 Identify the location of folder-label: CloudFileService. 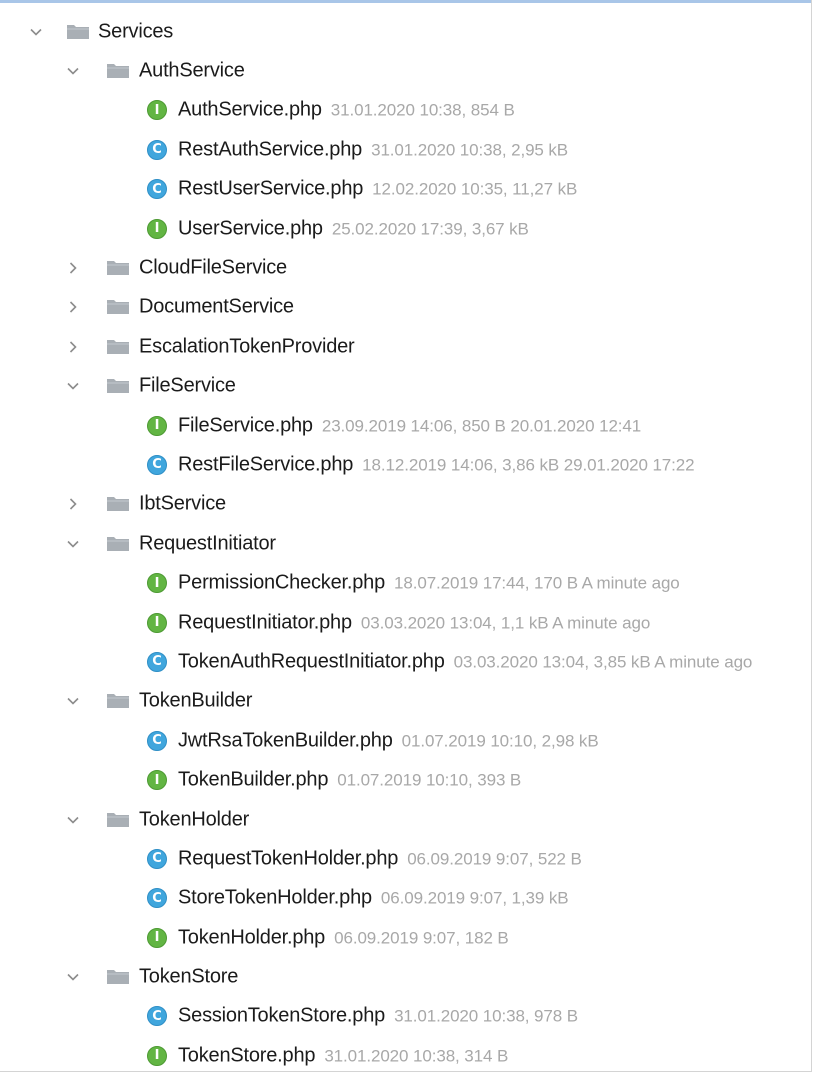
(213, 267).